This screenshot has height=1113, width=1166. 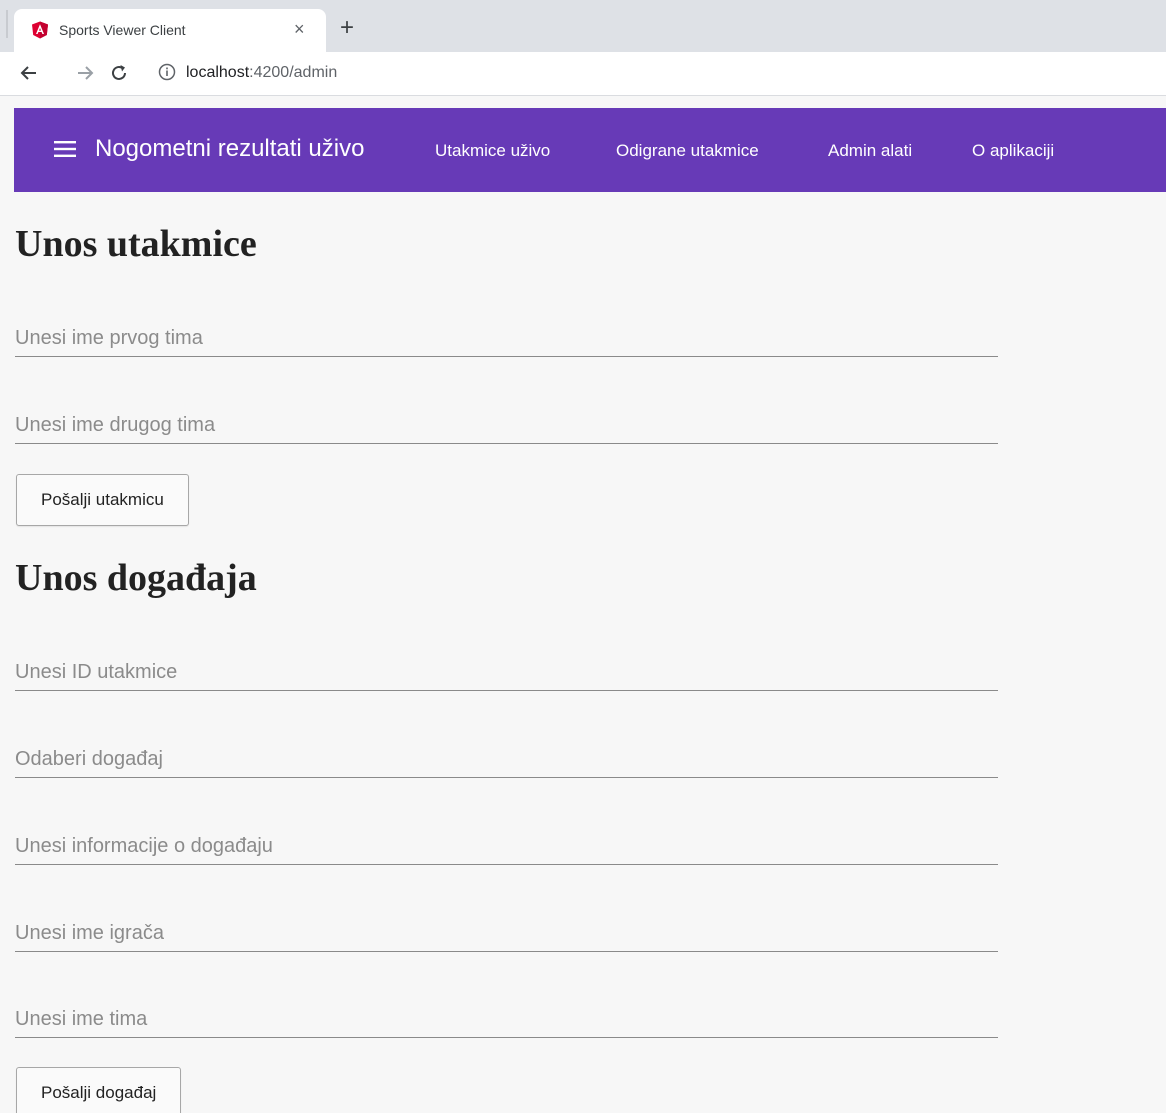 I want to click on address-path: :4200/admin, so click(x=293, y=72).